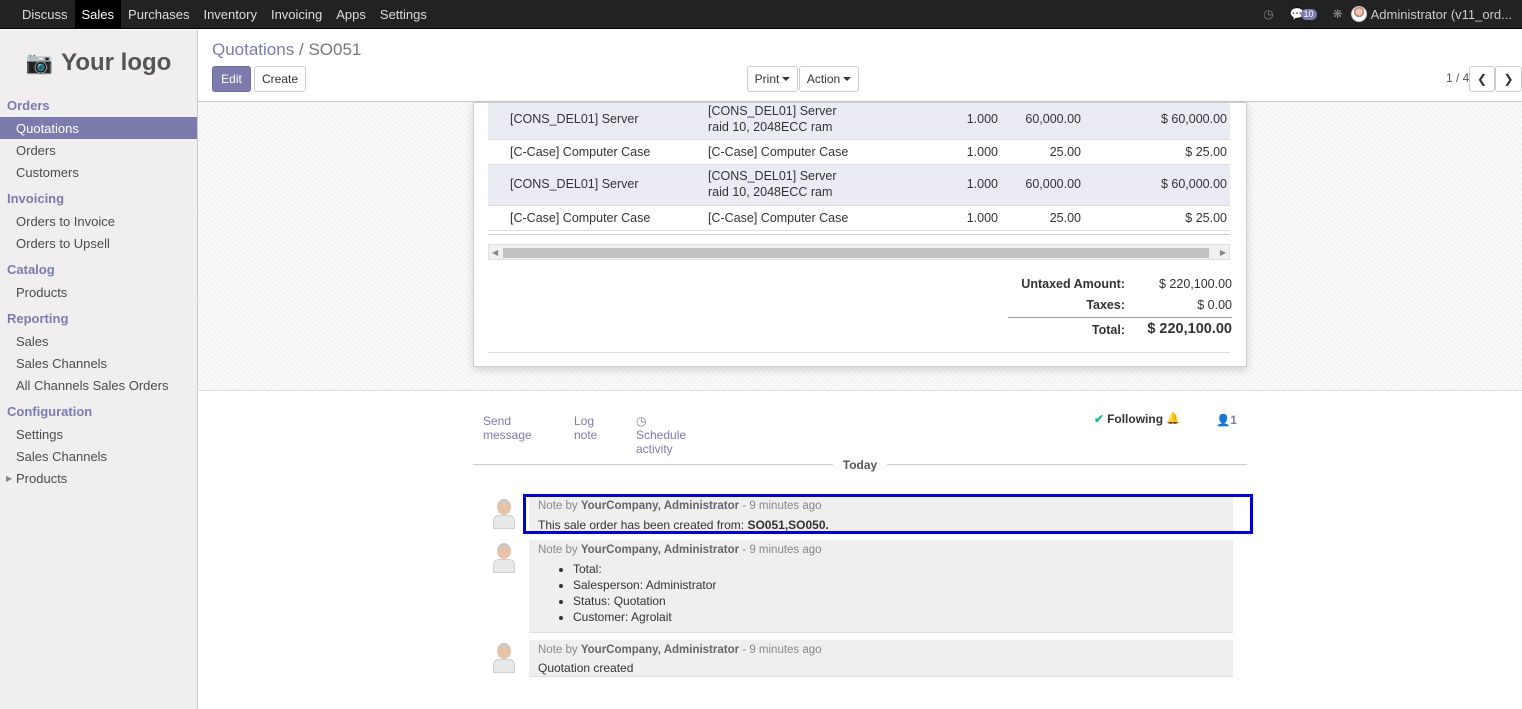 This screenshot has height=709, width=1522. What do you see at coordinates (1338, 14) in the screenshot?
I see `bug-icon: ❋` at bounding box center [1338, 14].